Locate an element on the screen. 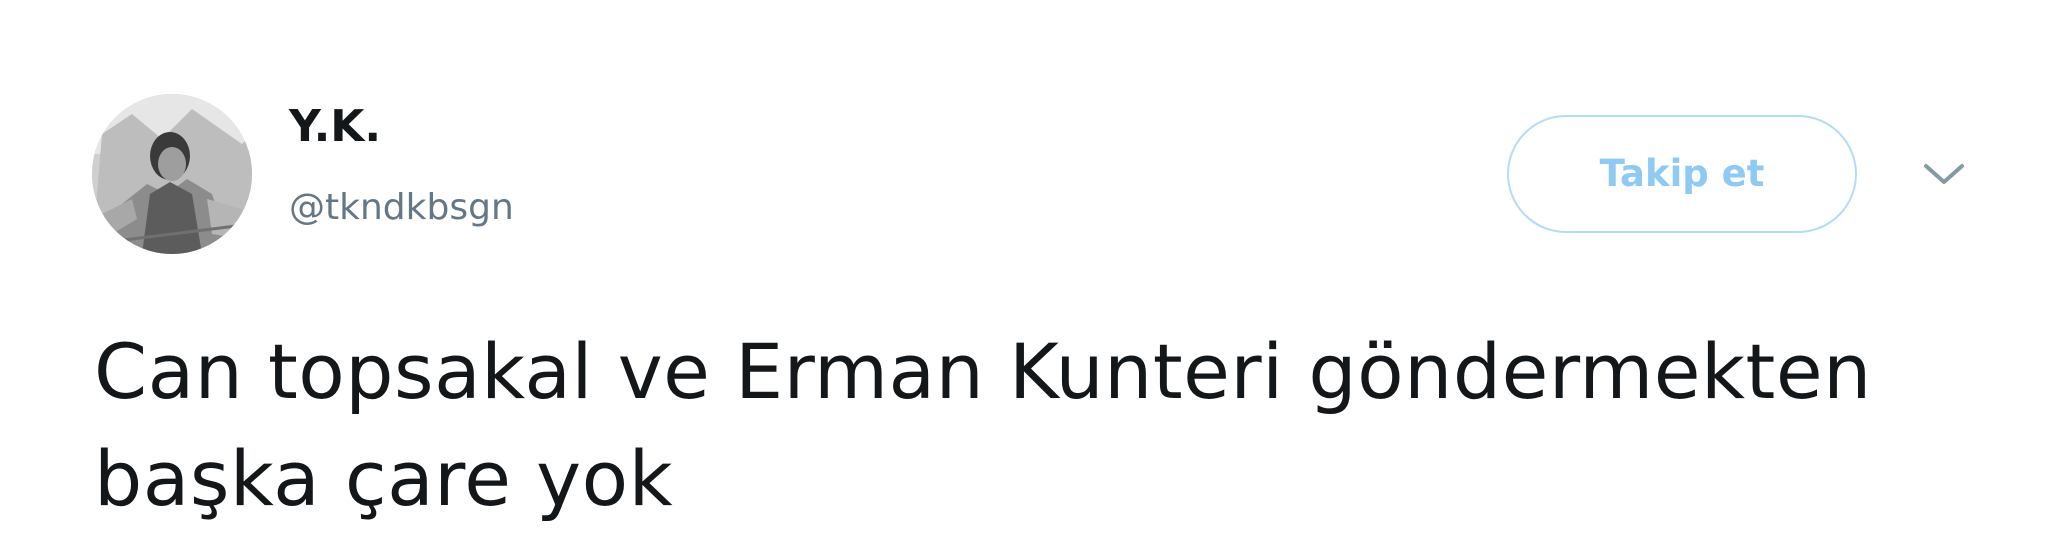  tweet-text-line: başka çare yok is located at coordinates (384, 478).